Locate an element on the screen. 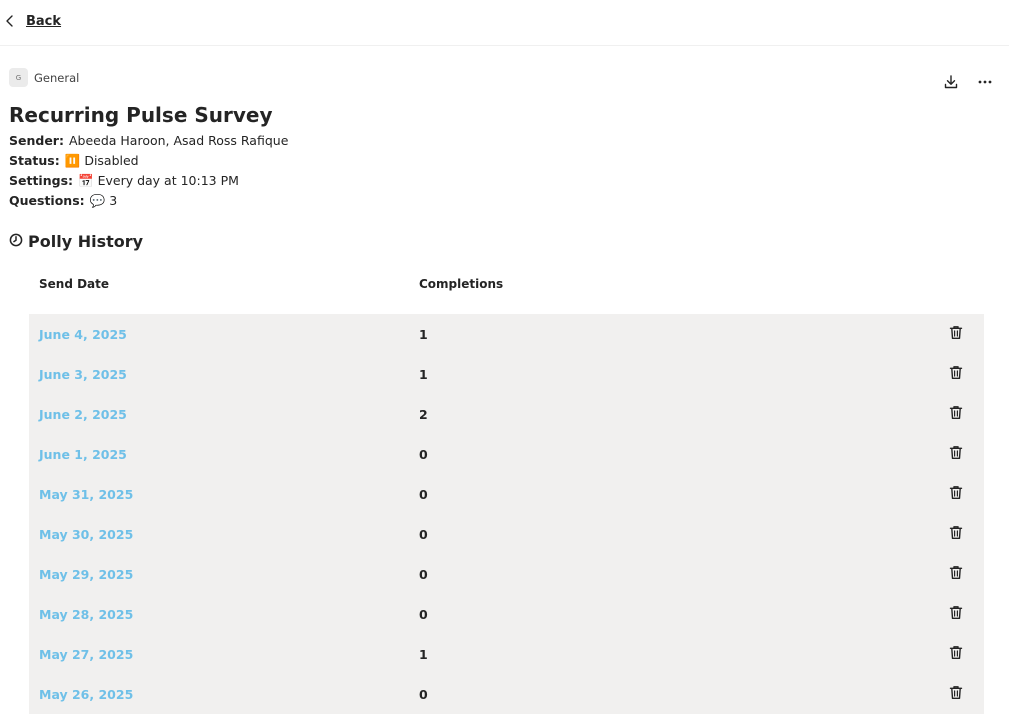 The width and height of the screenshot is (1009, 721). sender-row: Sender: Abeeda Haroon, Asad Ross Rafique is located at coordinates (148, 141).